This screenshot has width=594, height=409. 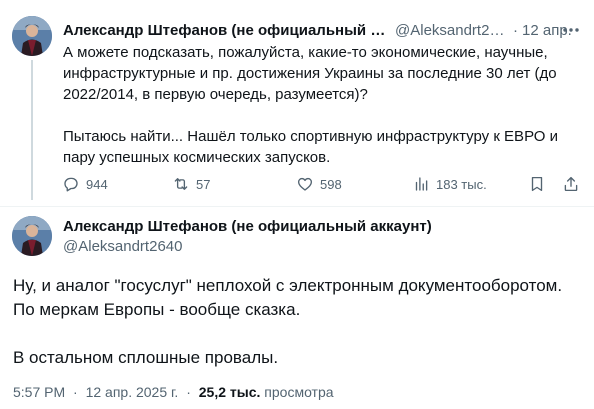 I want to click on thread-line, so click(x=32, y=130).